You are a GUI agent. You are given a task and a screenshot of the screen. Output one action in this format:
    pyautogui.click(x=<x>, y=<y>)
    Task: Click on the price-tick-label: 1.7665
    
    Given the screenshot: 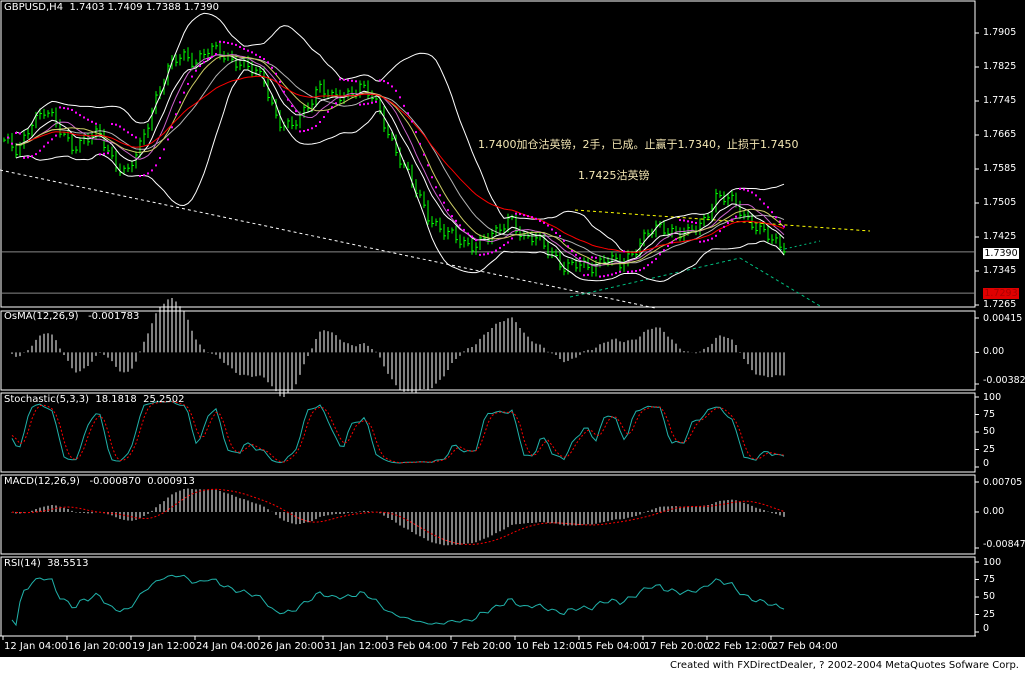 What is the action you would take?
    pyautogui.click(x=1000, y=134)
    